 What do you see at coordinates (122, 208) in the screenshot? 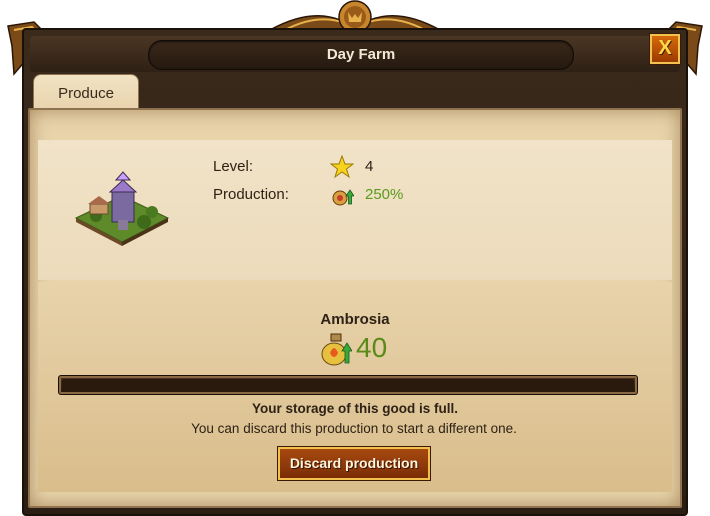
I see `farm-building-icon` at bounding box center [122, 208].